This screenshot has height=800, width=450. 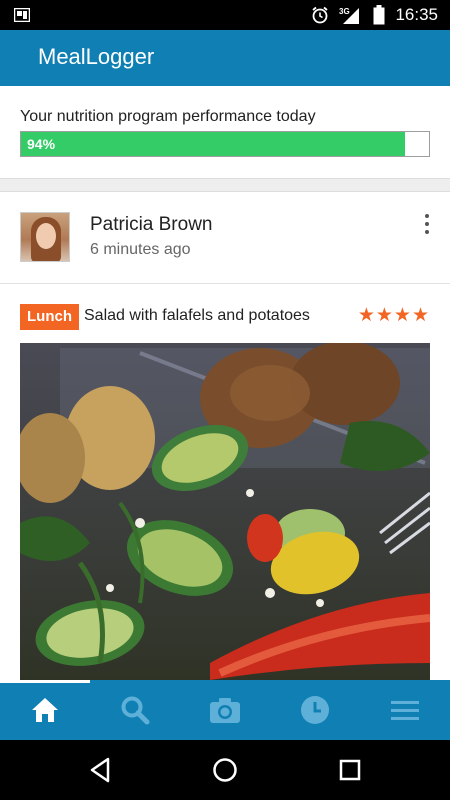 What do you see at coordinates (197, 315) in the screenshot?
I see `meal-title: Salad with falafels and potatoes` at bounding box center [197, 315].